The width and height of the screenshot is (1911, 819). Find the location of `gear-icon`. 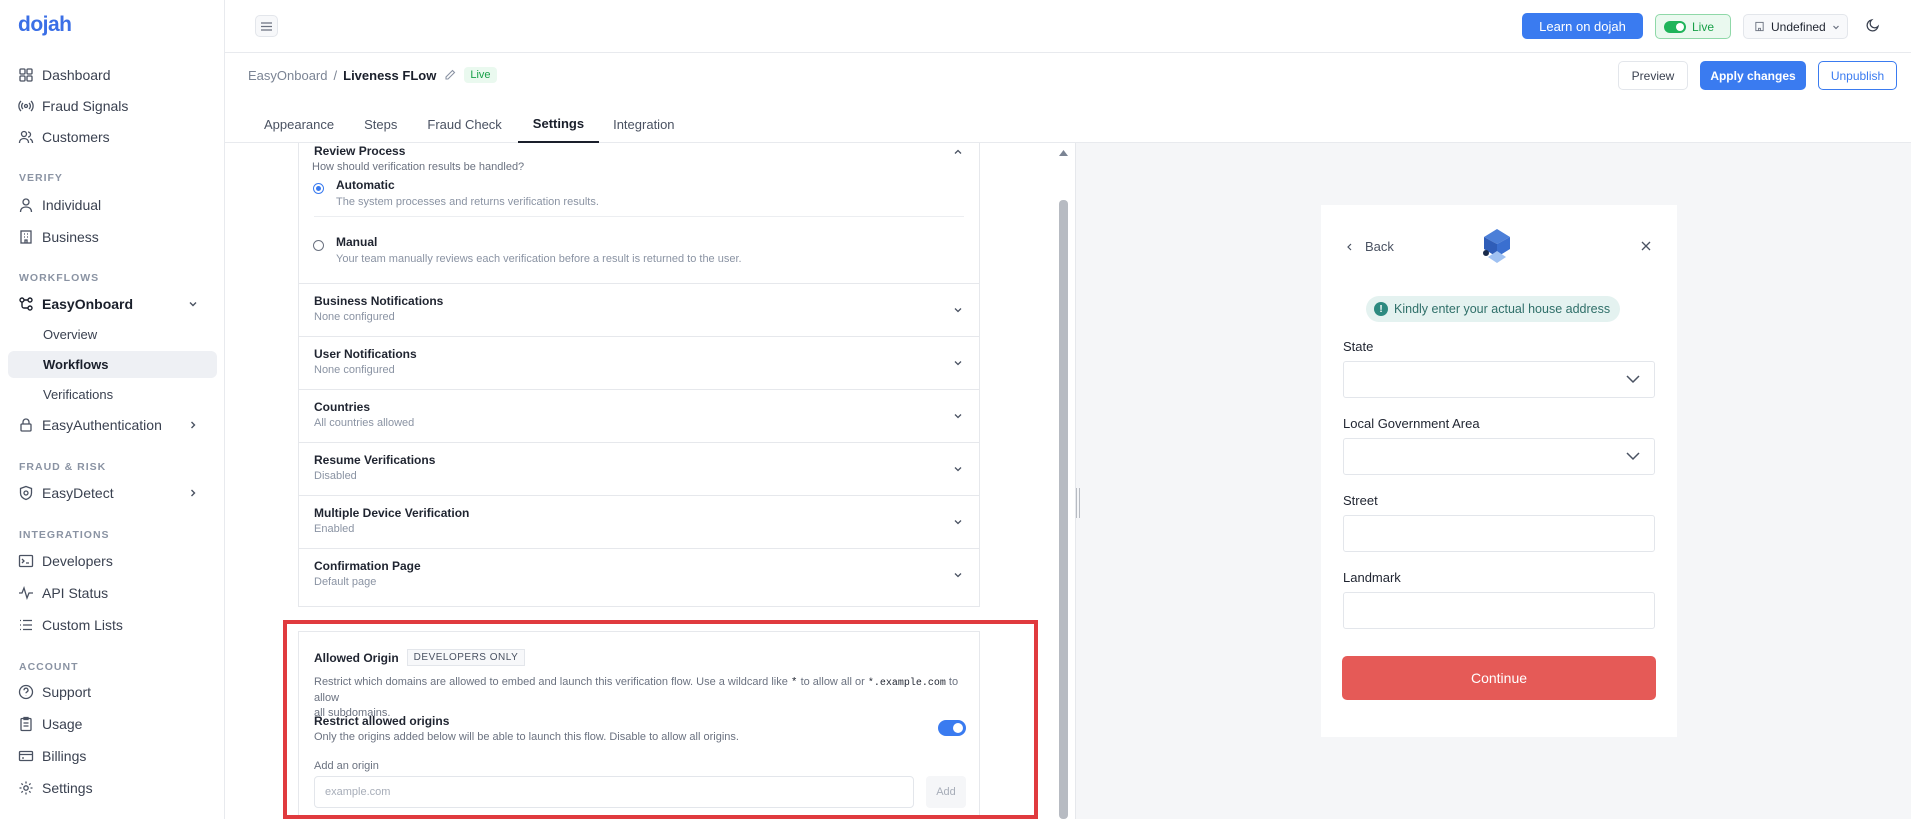

gear-icon is located at coordinates (26, 788).